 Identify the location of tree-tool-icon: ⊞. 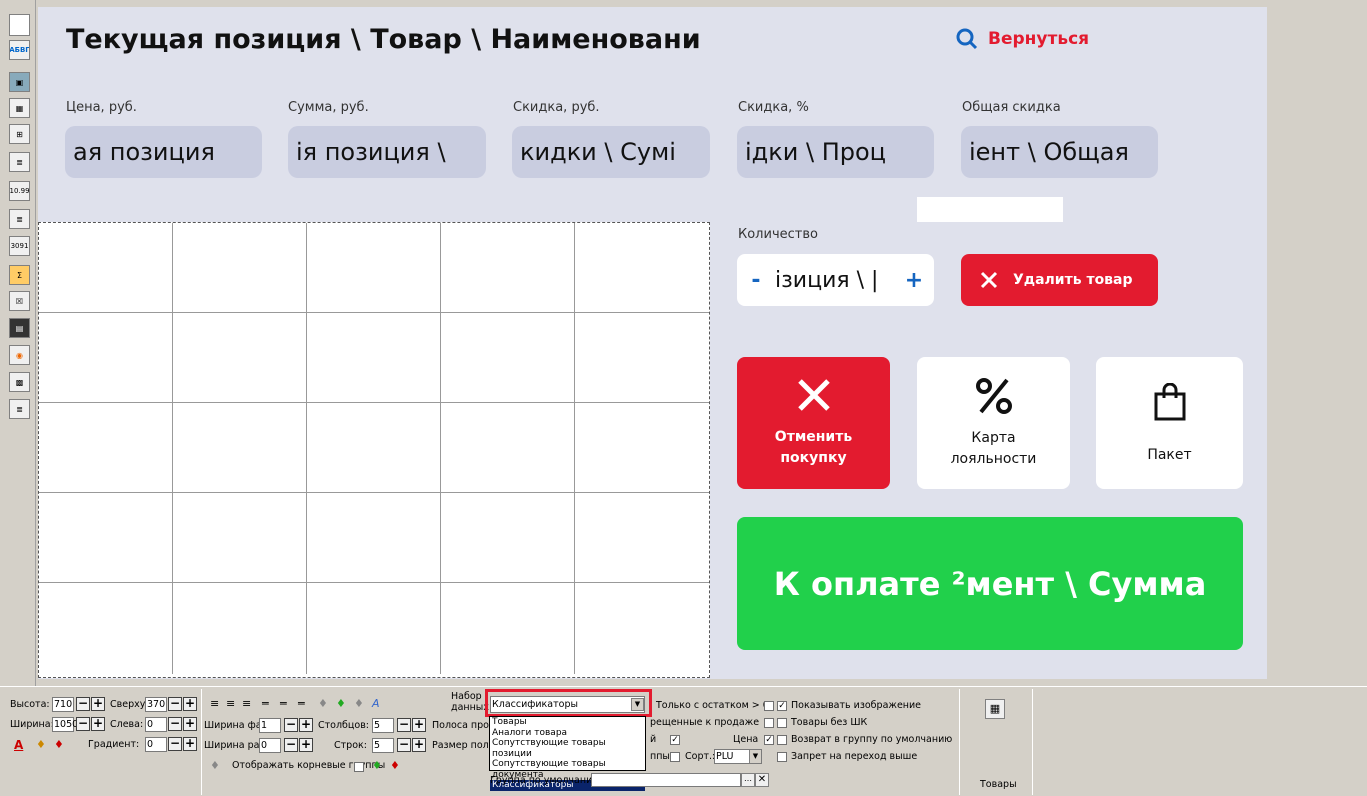
(19, 134).